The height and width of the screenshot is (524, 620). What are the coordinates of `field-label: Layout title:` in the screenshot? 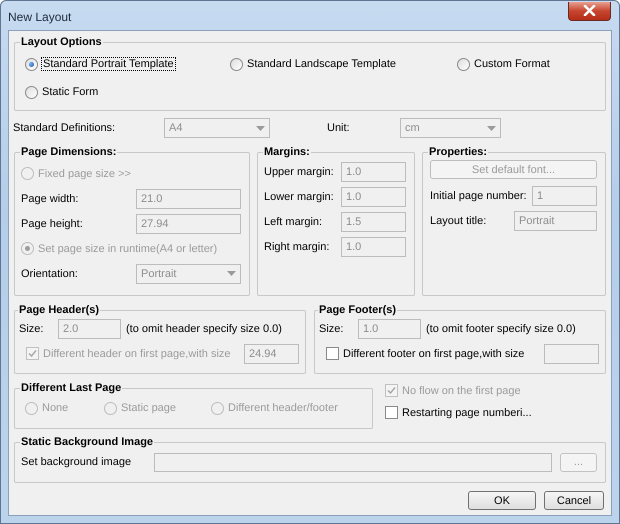 It's located at (458, 220).